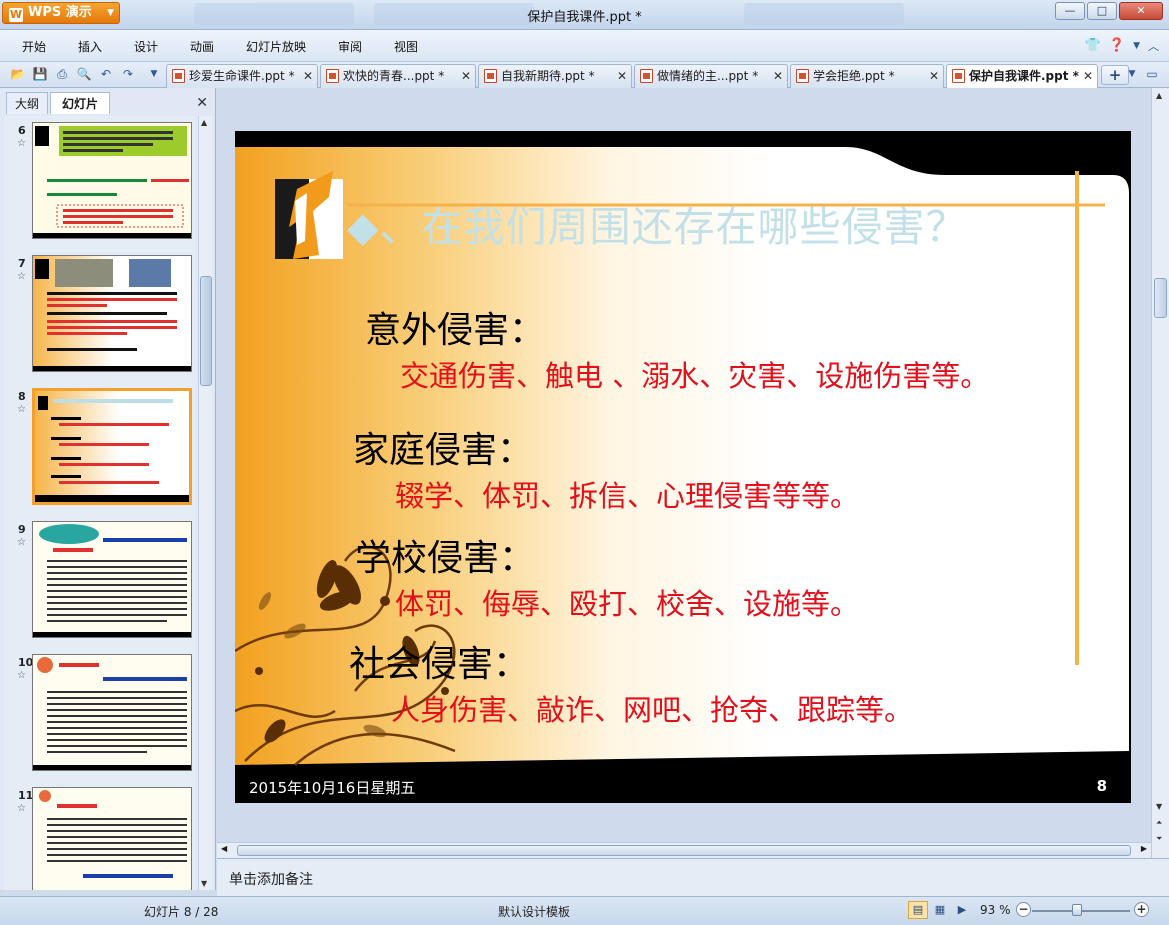 The width and height of the screenshot is (1169, 925). Describe the element at coordinates (224, 848) in the screenshot. I see `scroll-left-icon: ◀` at that location.